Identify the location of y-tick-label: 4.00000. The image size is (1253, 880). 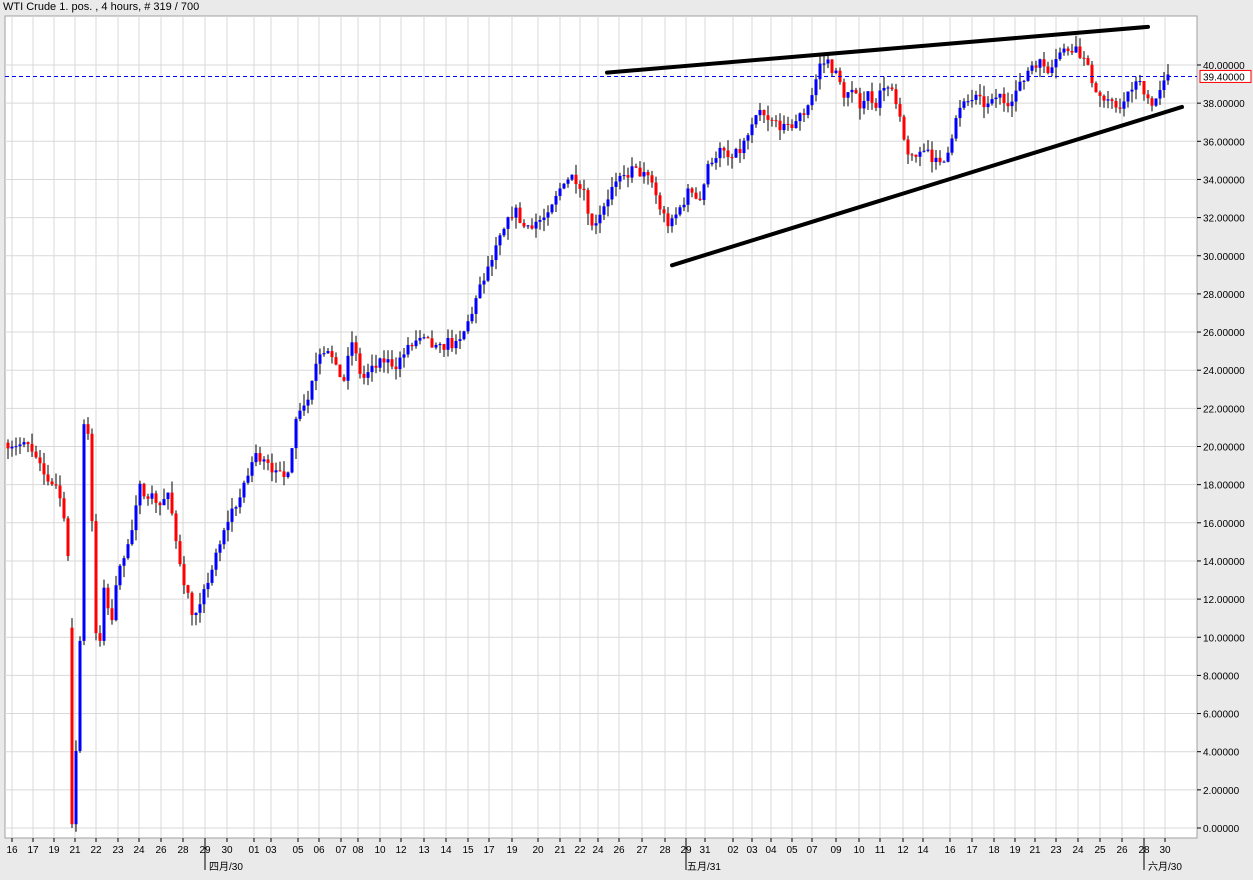
(1221, 753).